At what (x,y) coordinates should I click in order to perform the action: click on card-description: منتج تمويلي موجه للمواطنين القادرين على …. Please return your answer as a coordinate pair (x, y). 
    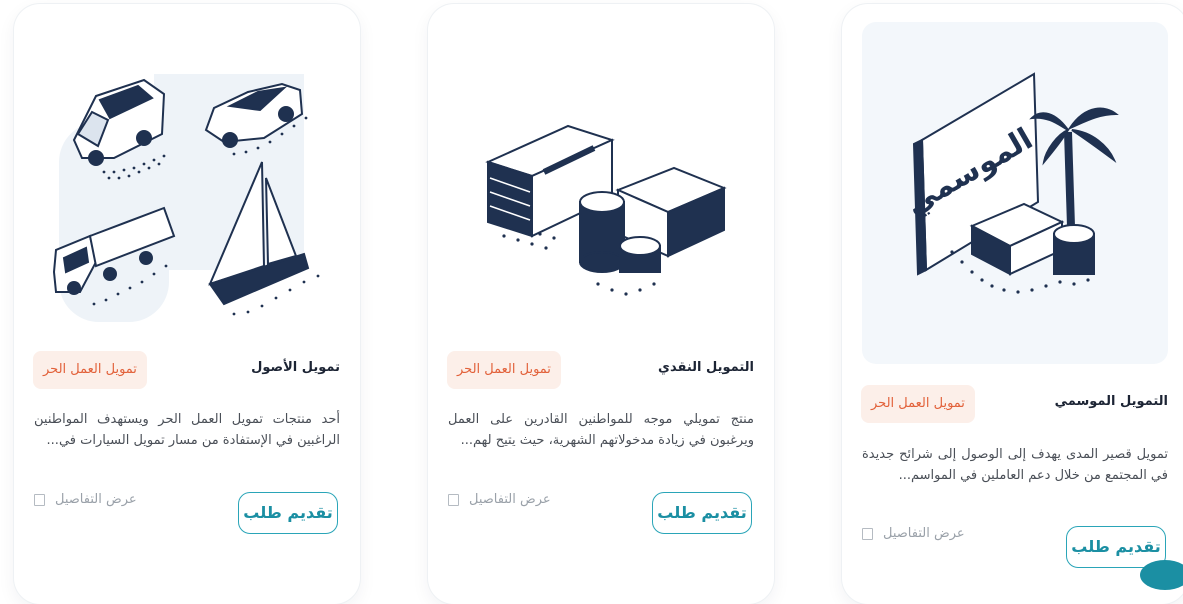
    Looking at the image, I should click on (601, 430).